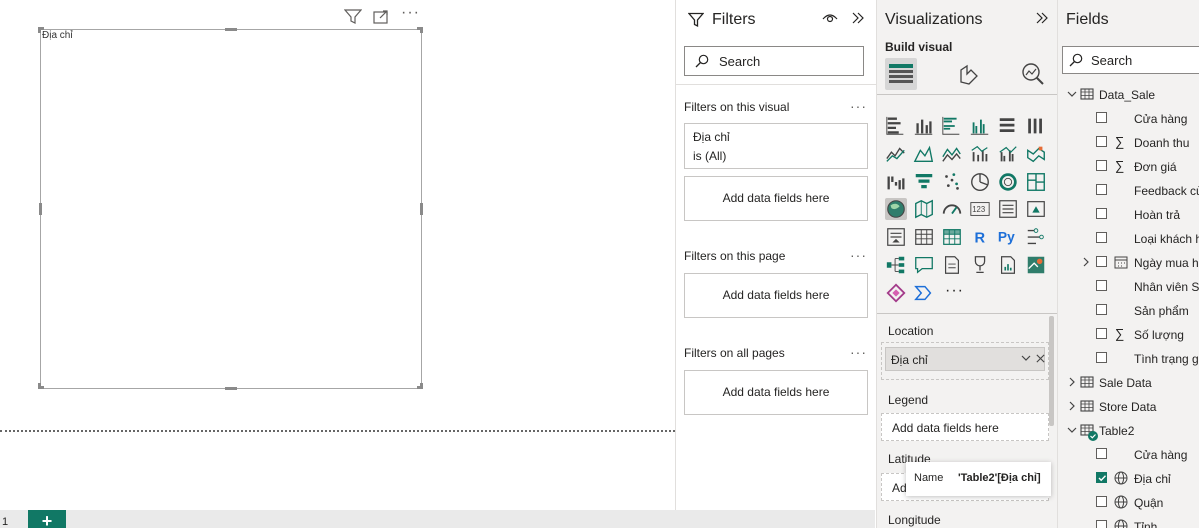  I want to click on key-influencers-icon, so click(1036, 237).